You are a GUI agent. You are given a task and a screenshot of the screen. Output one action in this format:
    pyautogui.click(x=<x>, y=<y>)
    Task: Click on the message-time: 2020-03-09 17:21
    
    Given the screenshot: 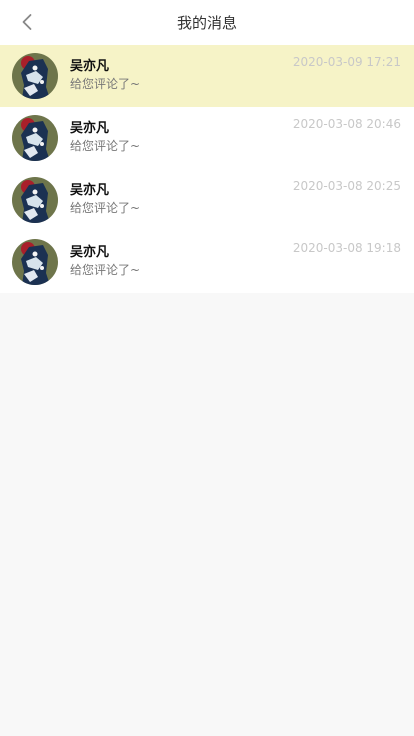 What is the action you would take?
    pyautogui.click(x=346, y=62)
    